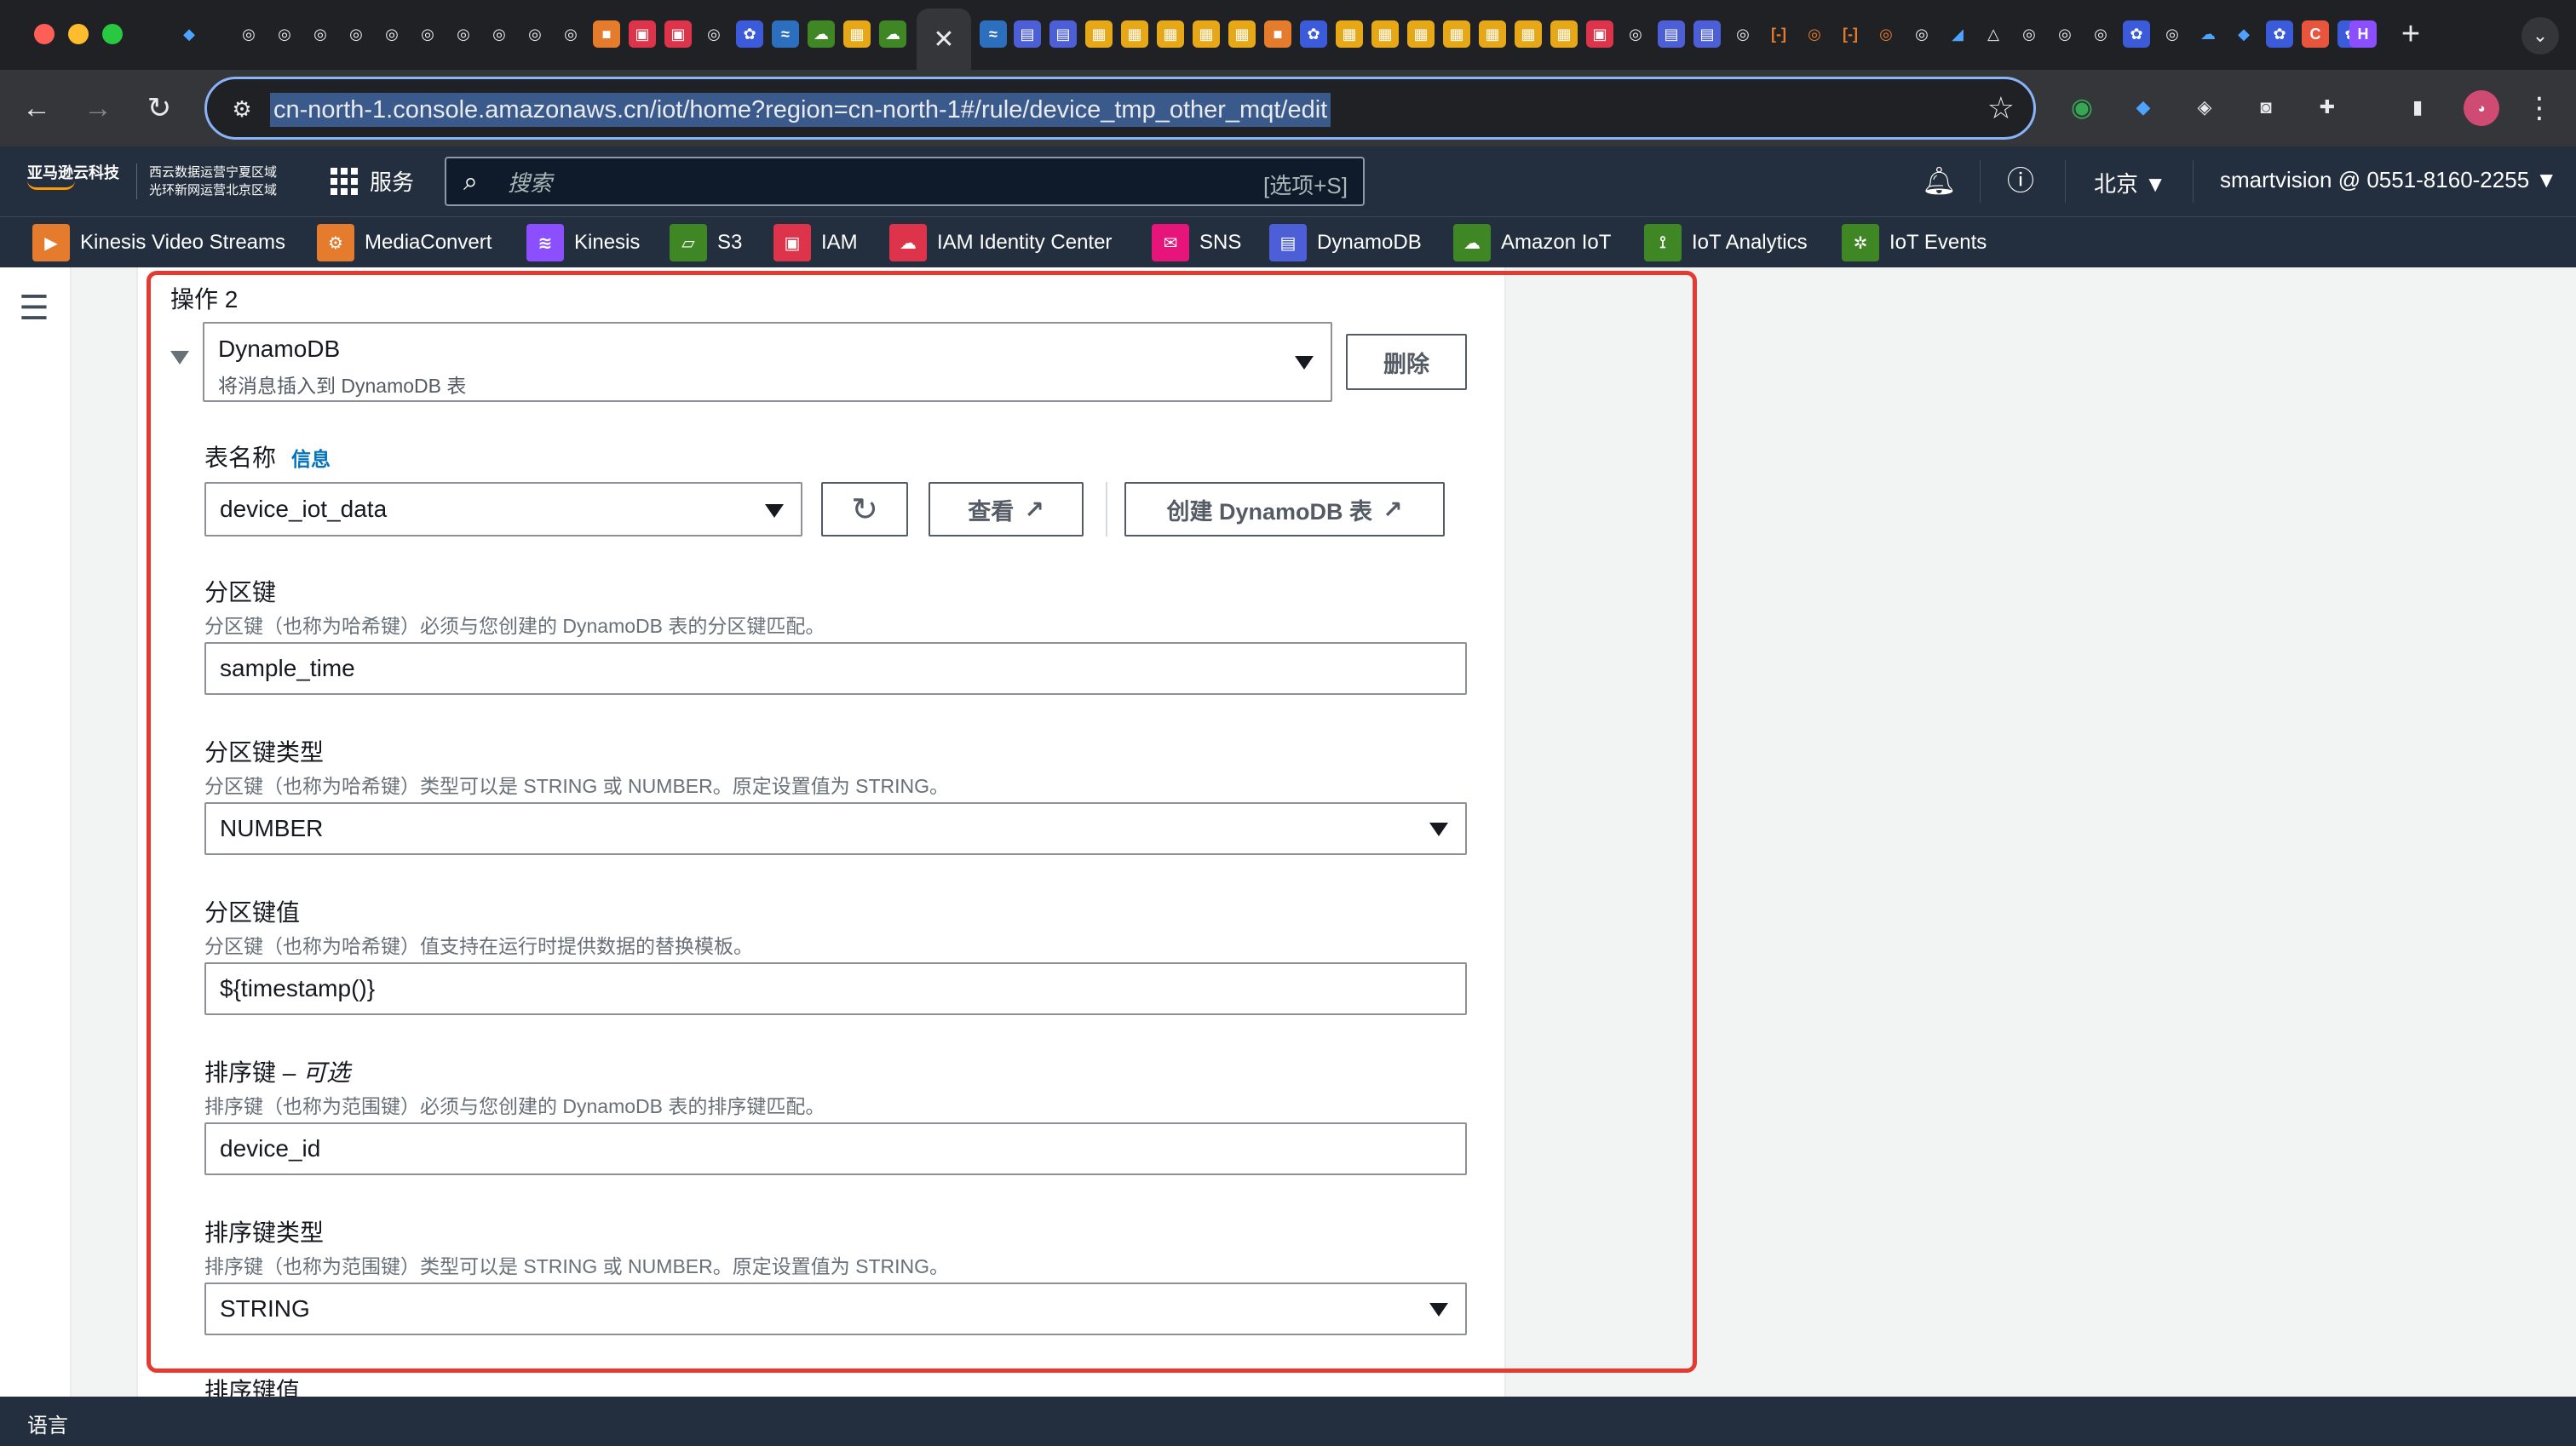 The image size is (2576, 1446). What do you see at coordinates (2208, 34) in the screenshot?
I see `tab-icon-cloud: ☁` at bounding box center [2208, 34].